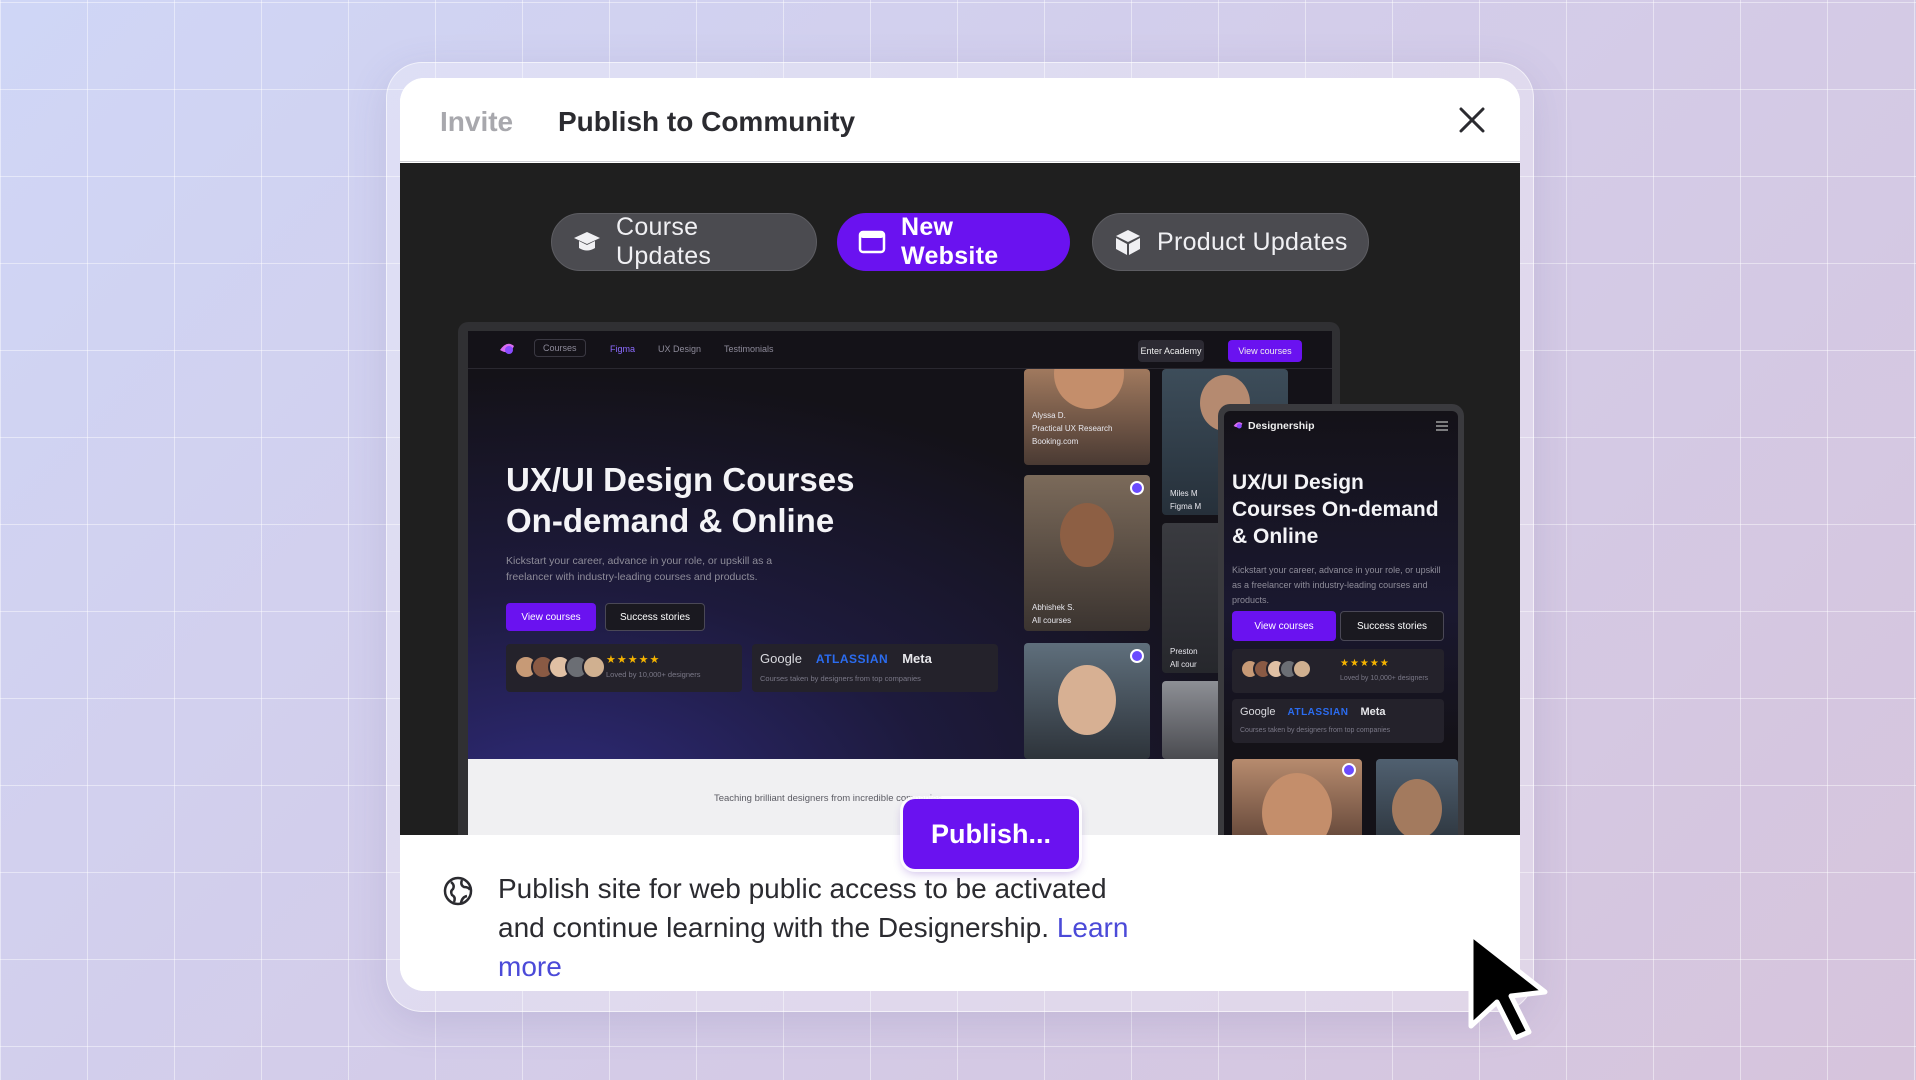  Describe the element at coordinates (1186, 506) in the screenshot. I see `testimonial-course: Figma M` at that location.